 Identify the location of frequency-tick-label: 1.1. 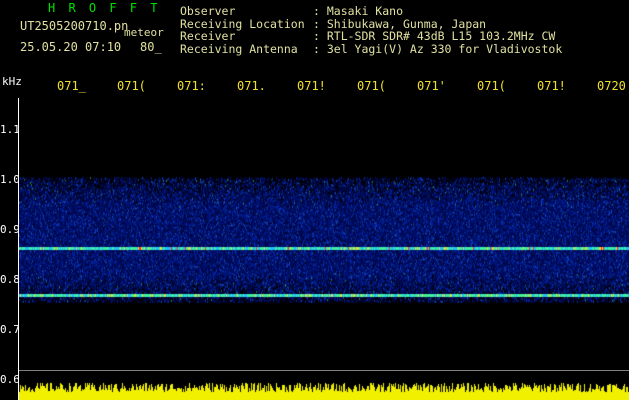
(10, 129).